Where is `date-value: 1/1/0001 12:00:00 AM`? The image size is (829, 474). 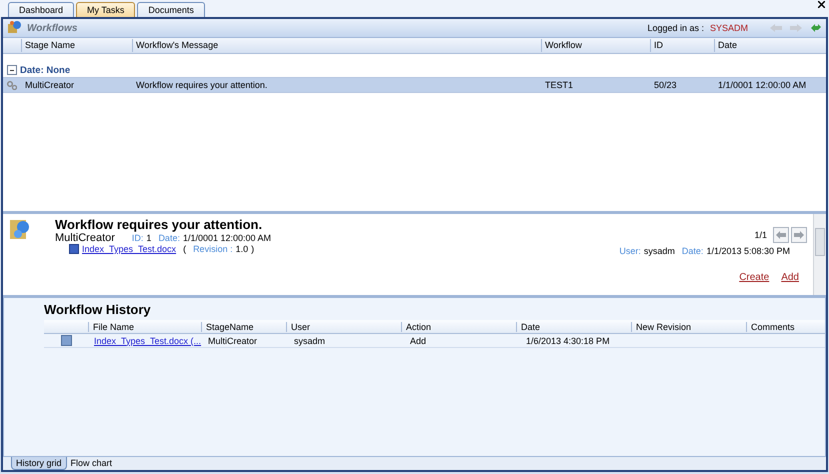 date-value: 1/1/0001 12:00:00 AM is located at coordinates (227, 238).